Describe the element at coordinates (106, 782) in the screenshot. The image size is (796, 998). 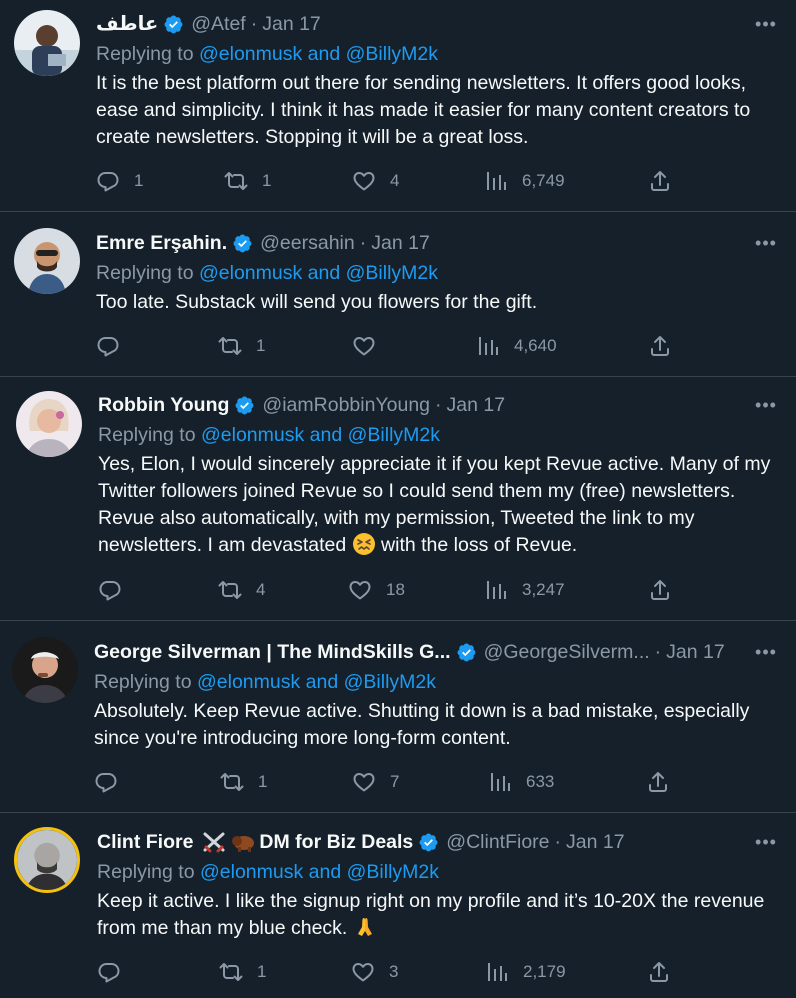
I see `reply-icon` at that location.